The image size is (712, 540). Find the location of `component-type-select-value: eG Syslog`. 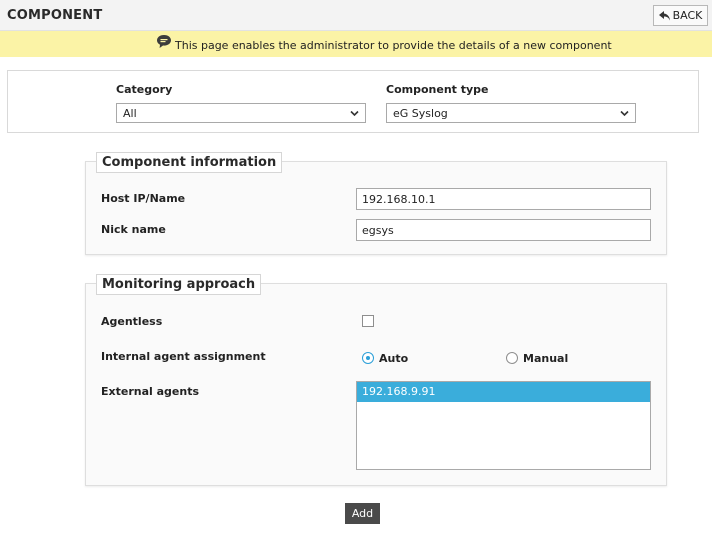

component-type-select-value: eG Syslog is located at coordinates (420, 113).